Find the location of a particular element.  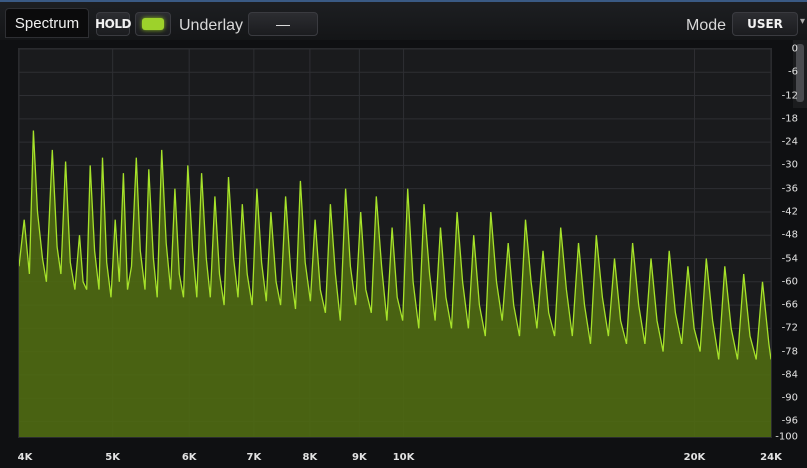

mode-label: Mode is located at coordinates (706, 25).